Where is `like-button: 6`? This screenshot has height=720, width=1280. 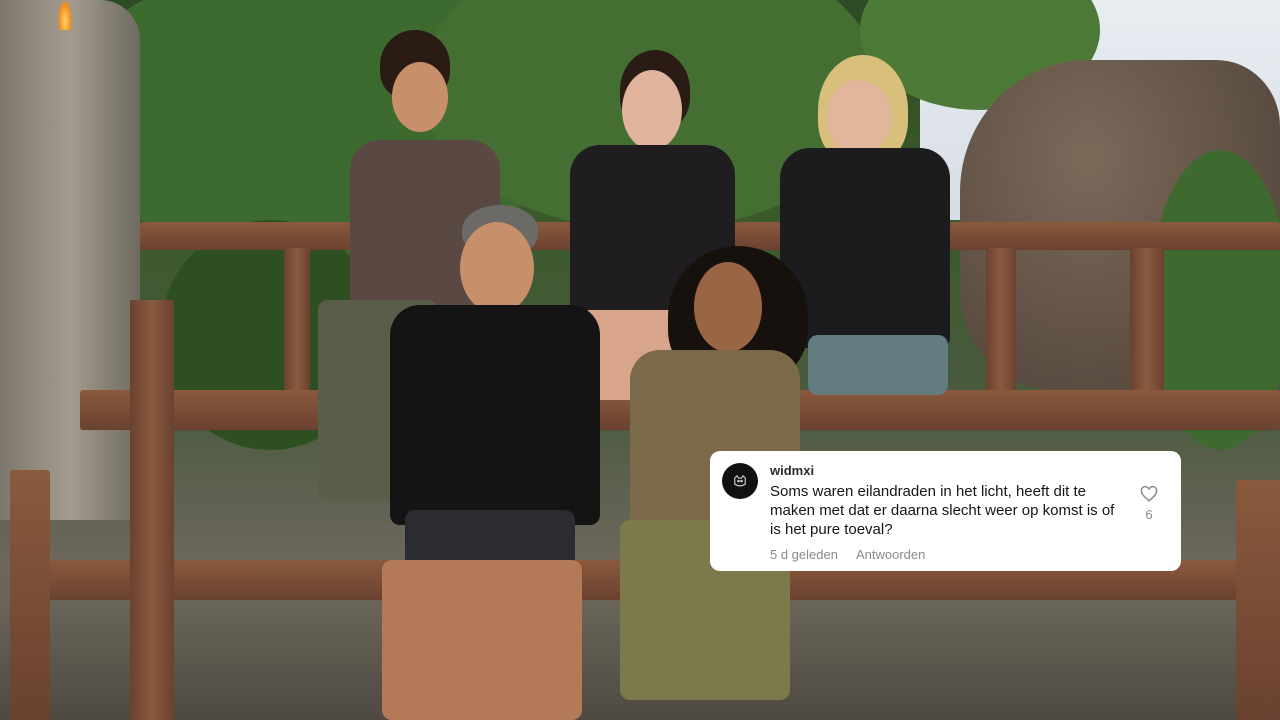
like-button: 6 is located at coordinates (1149, 503).